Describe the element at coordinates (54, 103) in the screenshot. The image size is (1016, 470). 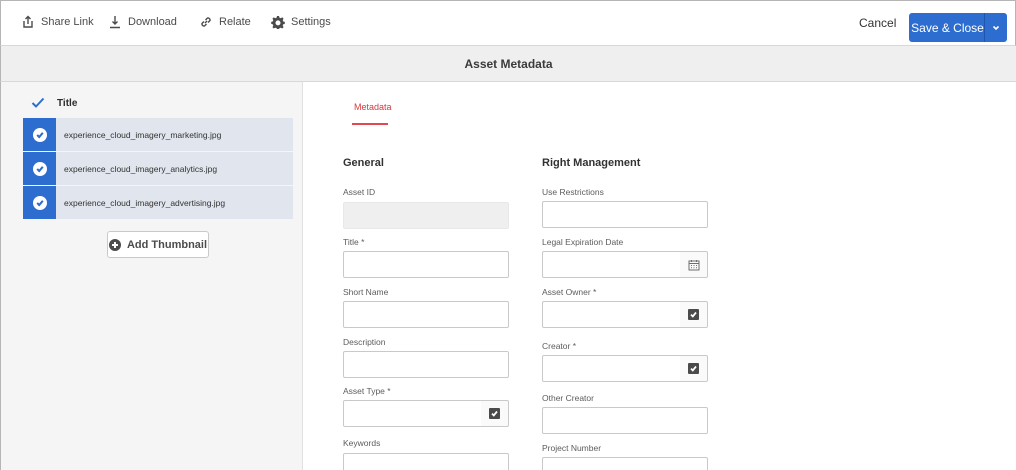
I see `asset-list-header: Title` at that location.